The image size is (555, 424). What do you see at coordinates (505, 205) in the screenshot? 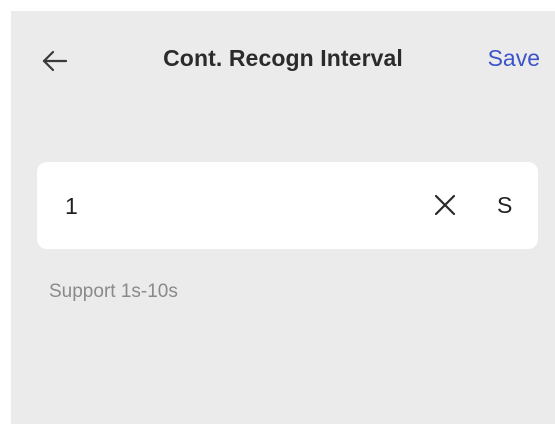
I see `unit-label: S` at bounding box center [505, 205].